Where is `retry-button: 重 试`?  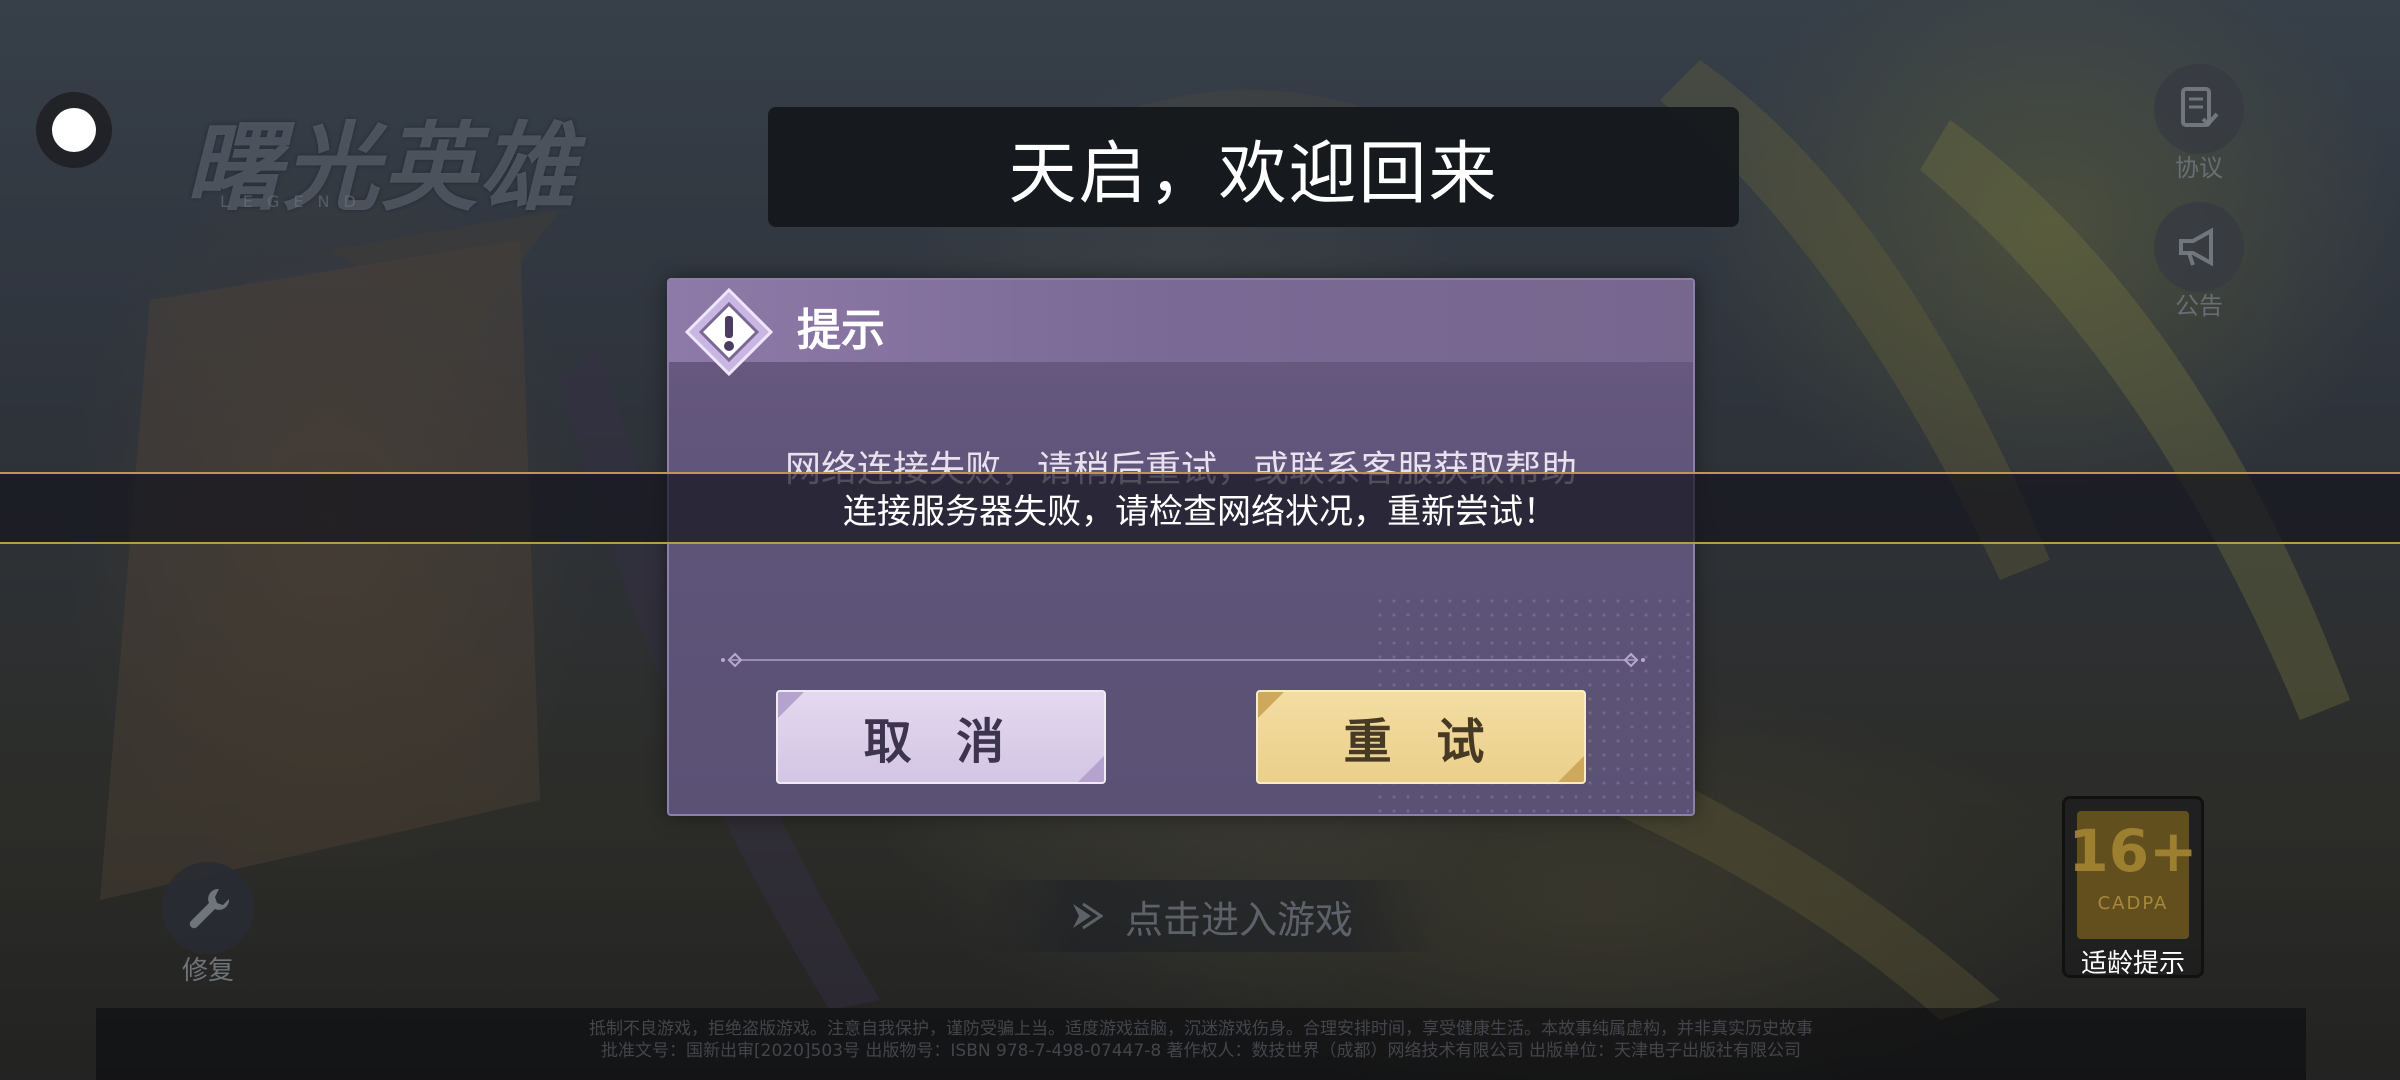
retry-button: 重 试 is located at coordinates (1421, 737).